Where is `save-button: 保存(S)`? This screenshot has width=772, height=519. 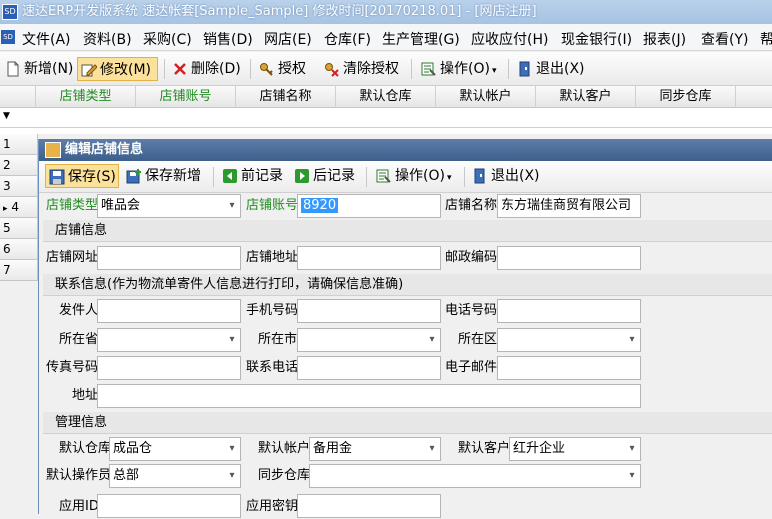 save-button: 保存(S) is located at coordinates (82, 176).